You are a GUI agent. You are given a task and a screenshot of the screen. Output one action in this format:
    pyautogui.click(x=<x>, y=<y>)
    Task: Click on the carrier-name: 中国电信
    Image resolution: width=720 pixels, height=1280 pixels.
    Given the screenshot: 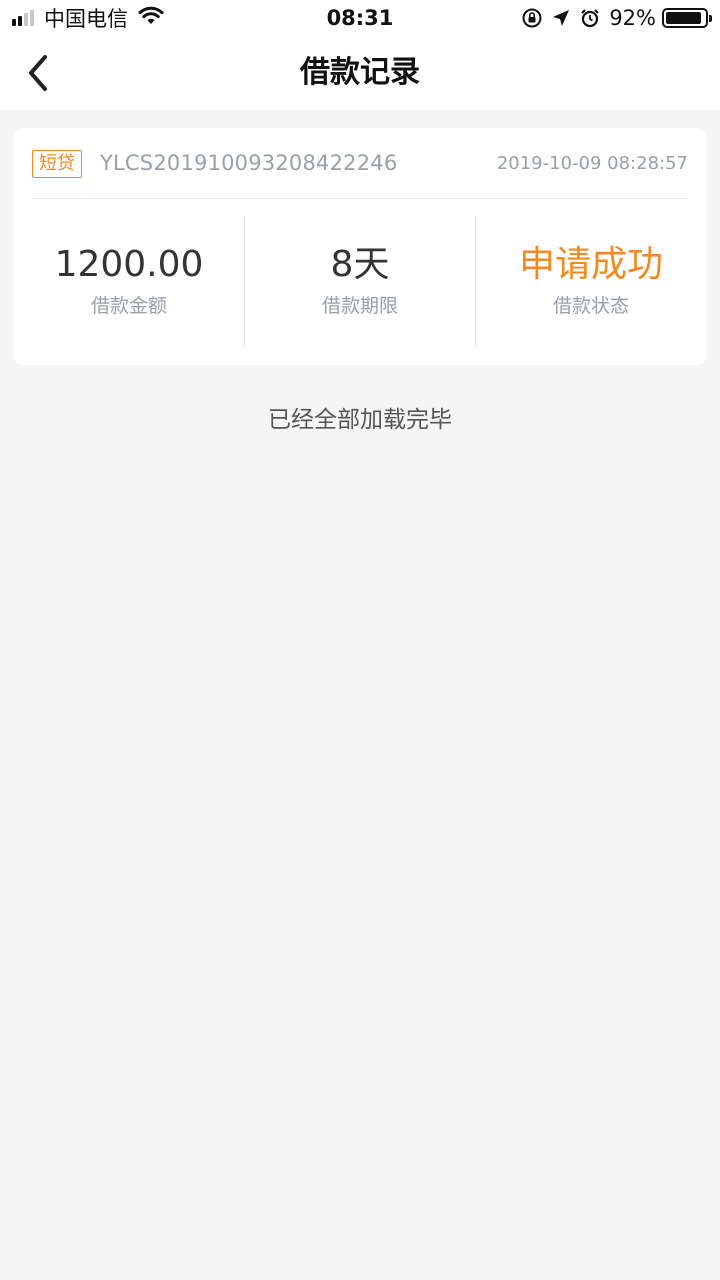 What is the action you would take?
    pyautogui.click(x=86, y=19)
    